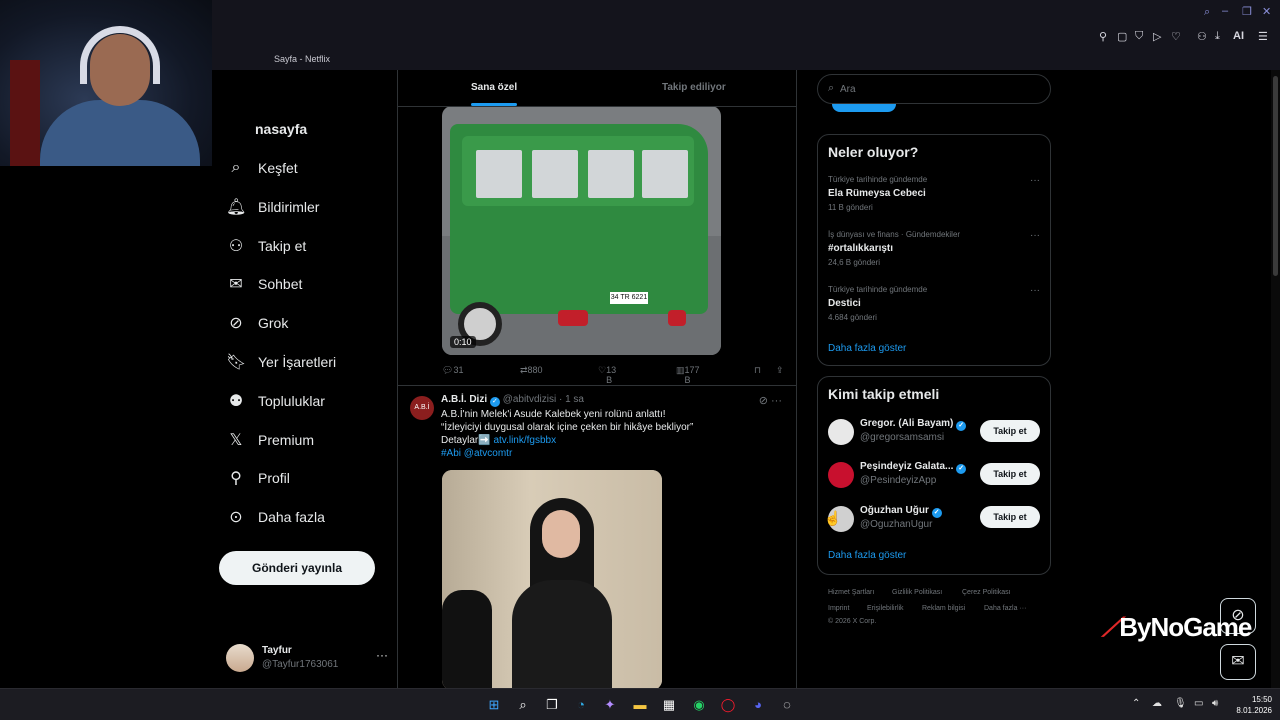 Image resolution: width=1280 pixels, height=720 pixels. What do you see at coordinates (898, 480) in the screenshot?
I see `follow-handle: @PesindeyizApp` at bounding box center [898, 480].